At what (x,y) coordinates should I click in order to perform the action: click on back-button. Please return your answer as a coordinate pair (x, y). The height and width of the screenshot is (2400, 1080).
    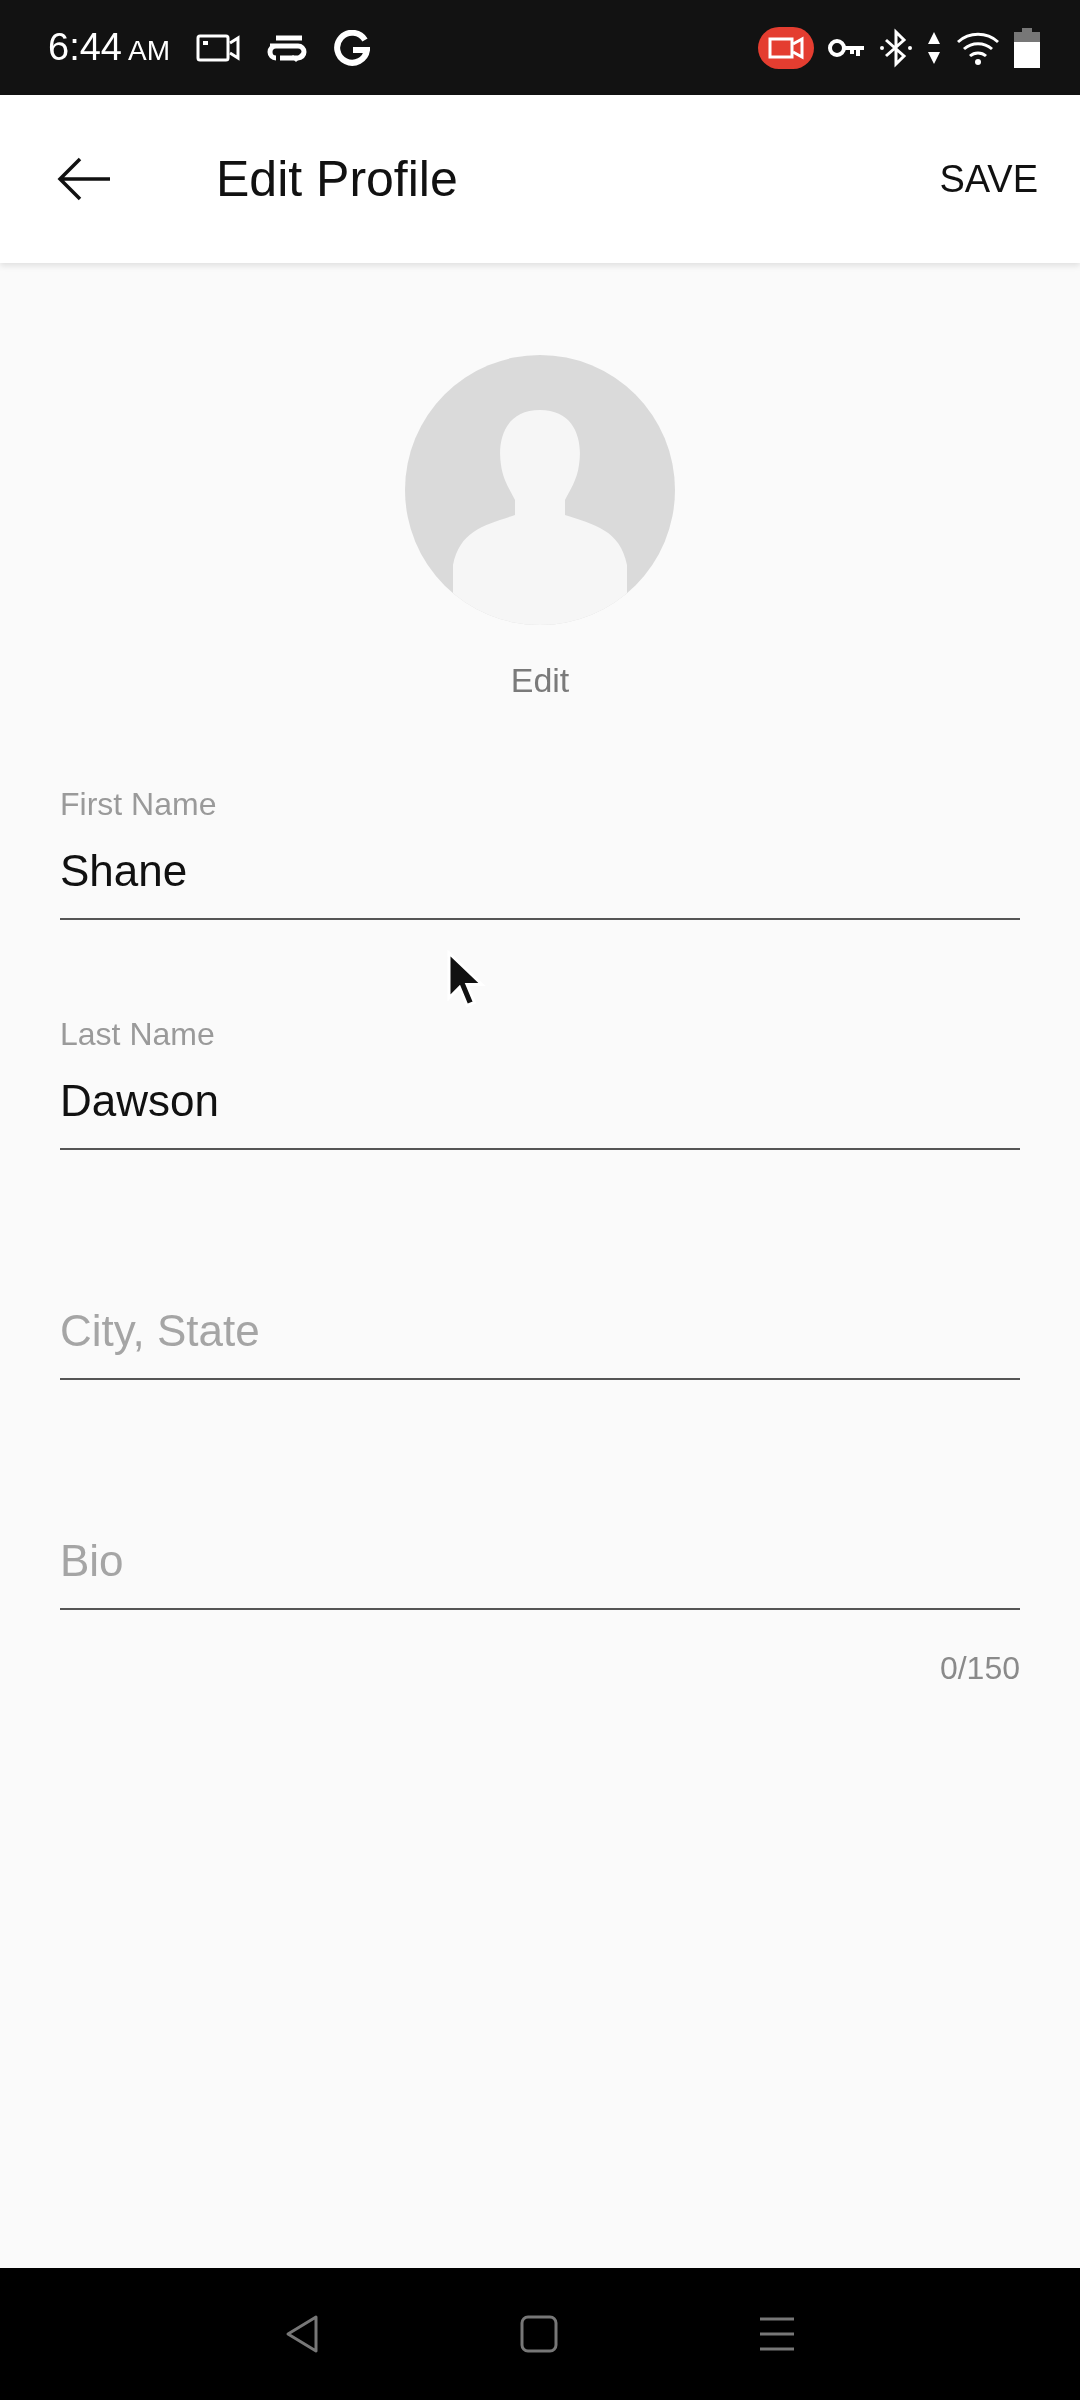
    Looking at the image, I should click on (84, 179).